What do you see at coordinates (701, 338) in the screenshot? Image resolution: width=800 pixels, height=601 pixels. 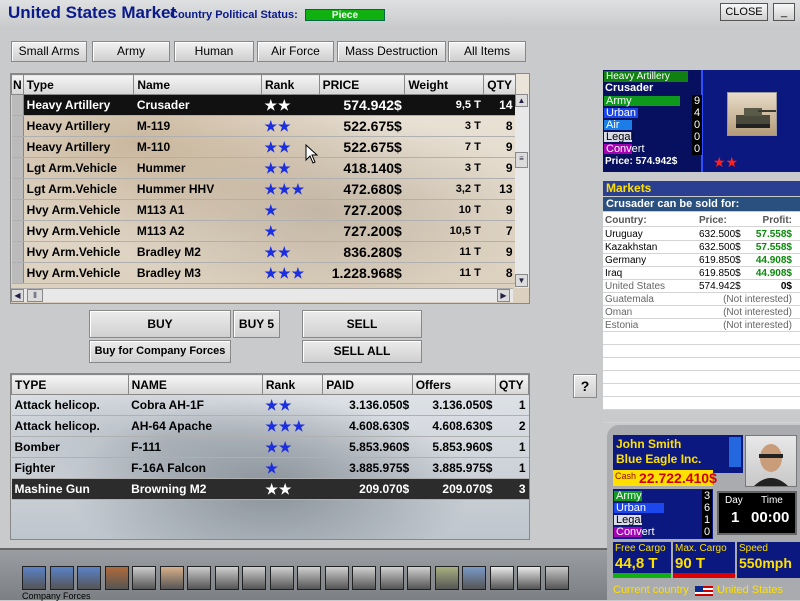 I see `market-row-empty` at bounding box center [701, 338].